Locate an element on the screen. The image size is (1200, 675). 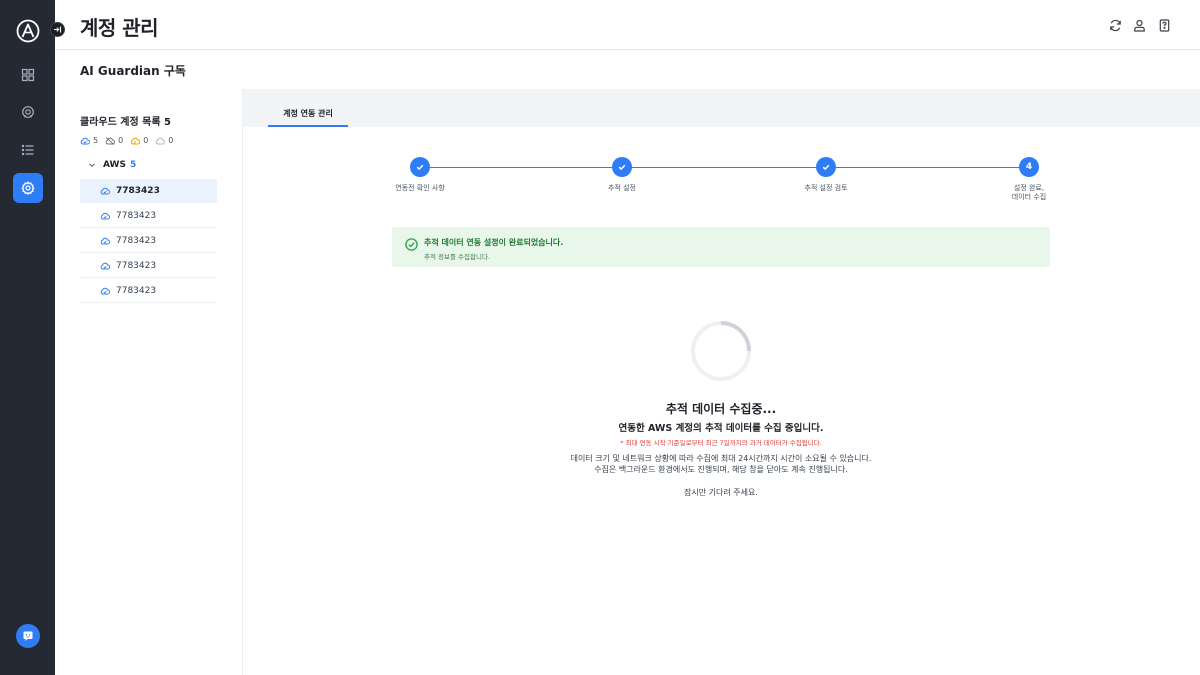
user-icon is located at coordinates (1139, 25).